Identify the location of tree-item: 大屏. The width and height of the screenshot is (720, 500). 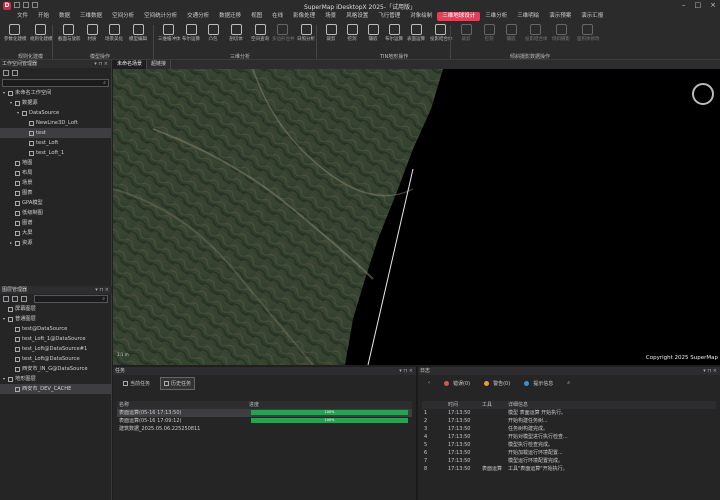
(55, 233).